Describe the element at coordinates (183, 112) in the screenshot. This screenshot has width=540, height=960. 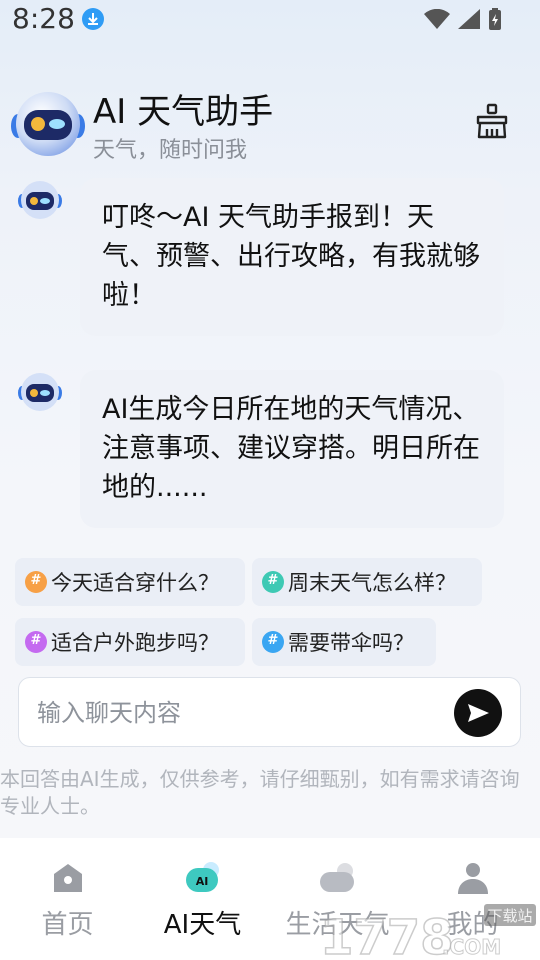
I see `page-title: AI 天气助手` at that location.